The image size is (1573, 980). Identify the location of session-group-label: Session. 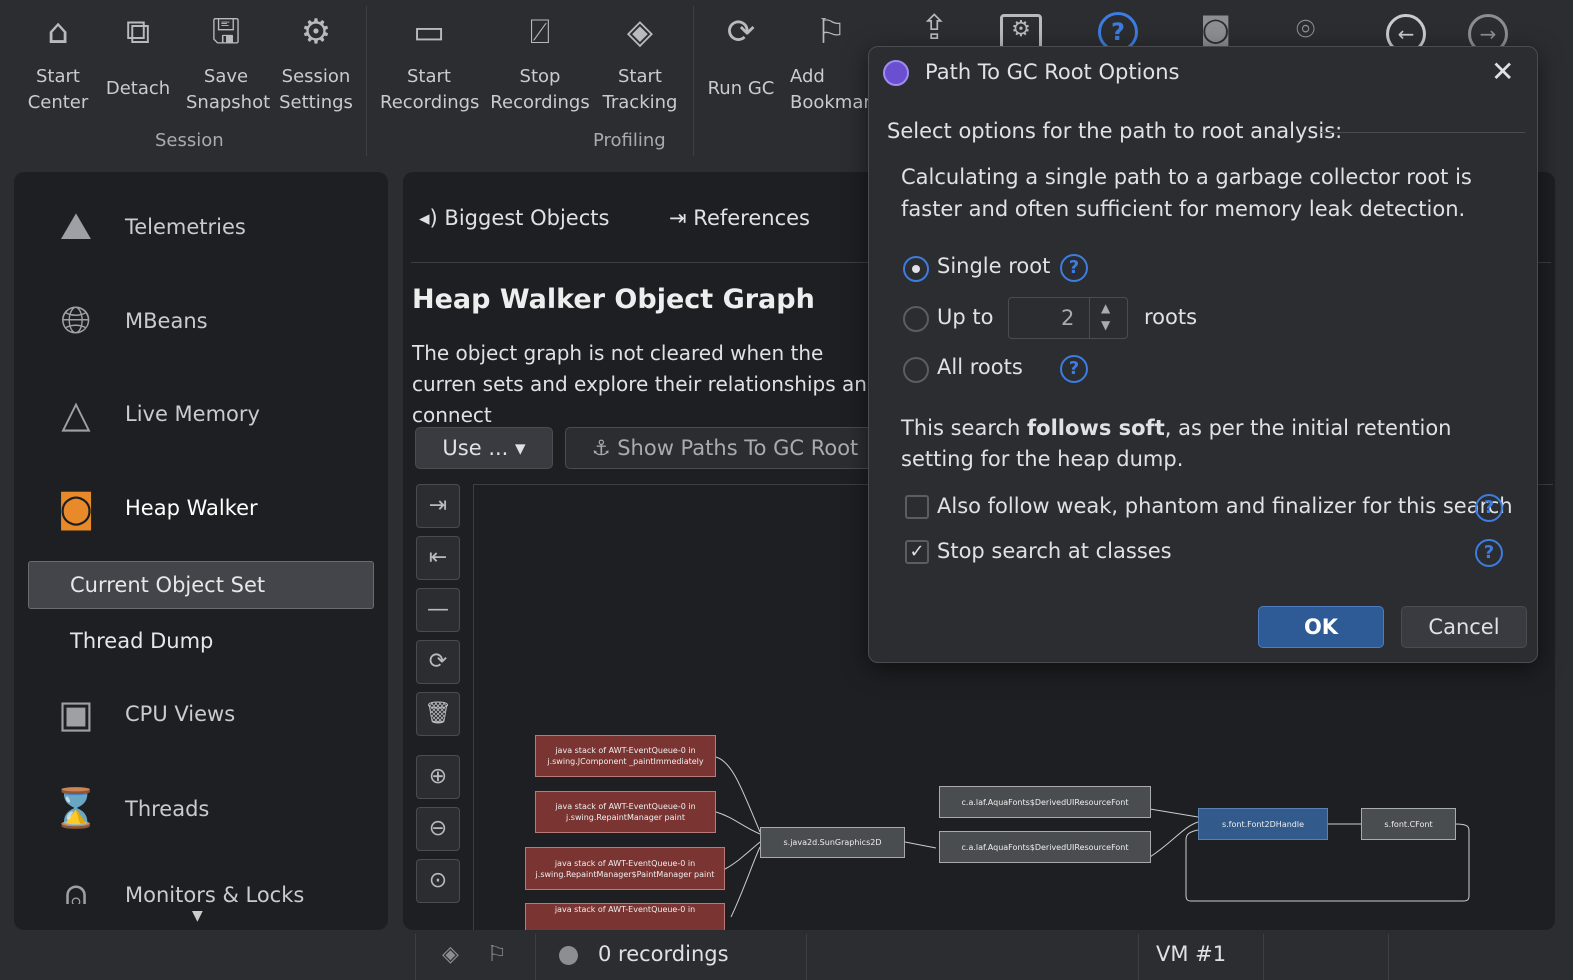
(189, 140).